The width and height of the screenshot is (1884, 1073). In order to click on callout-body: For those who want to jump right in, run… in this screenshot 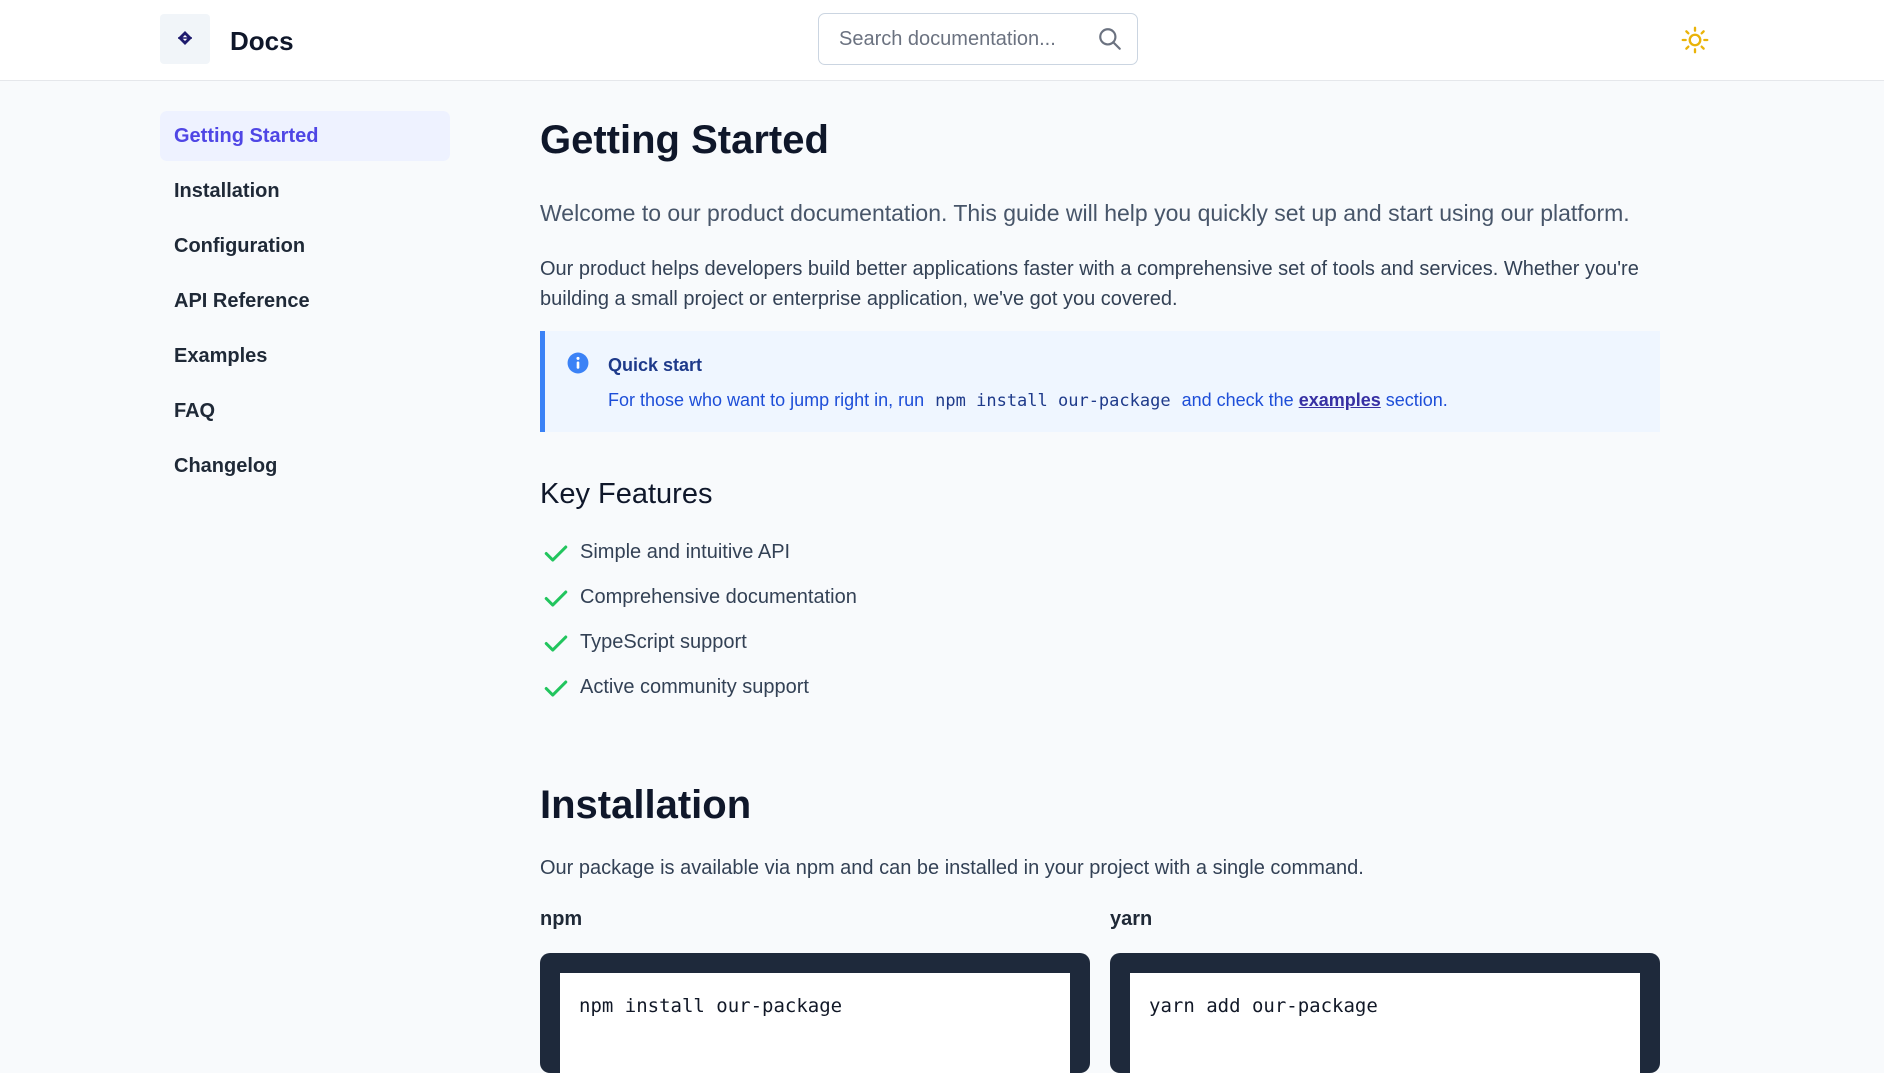, I will do `click(1028, 400)`.